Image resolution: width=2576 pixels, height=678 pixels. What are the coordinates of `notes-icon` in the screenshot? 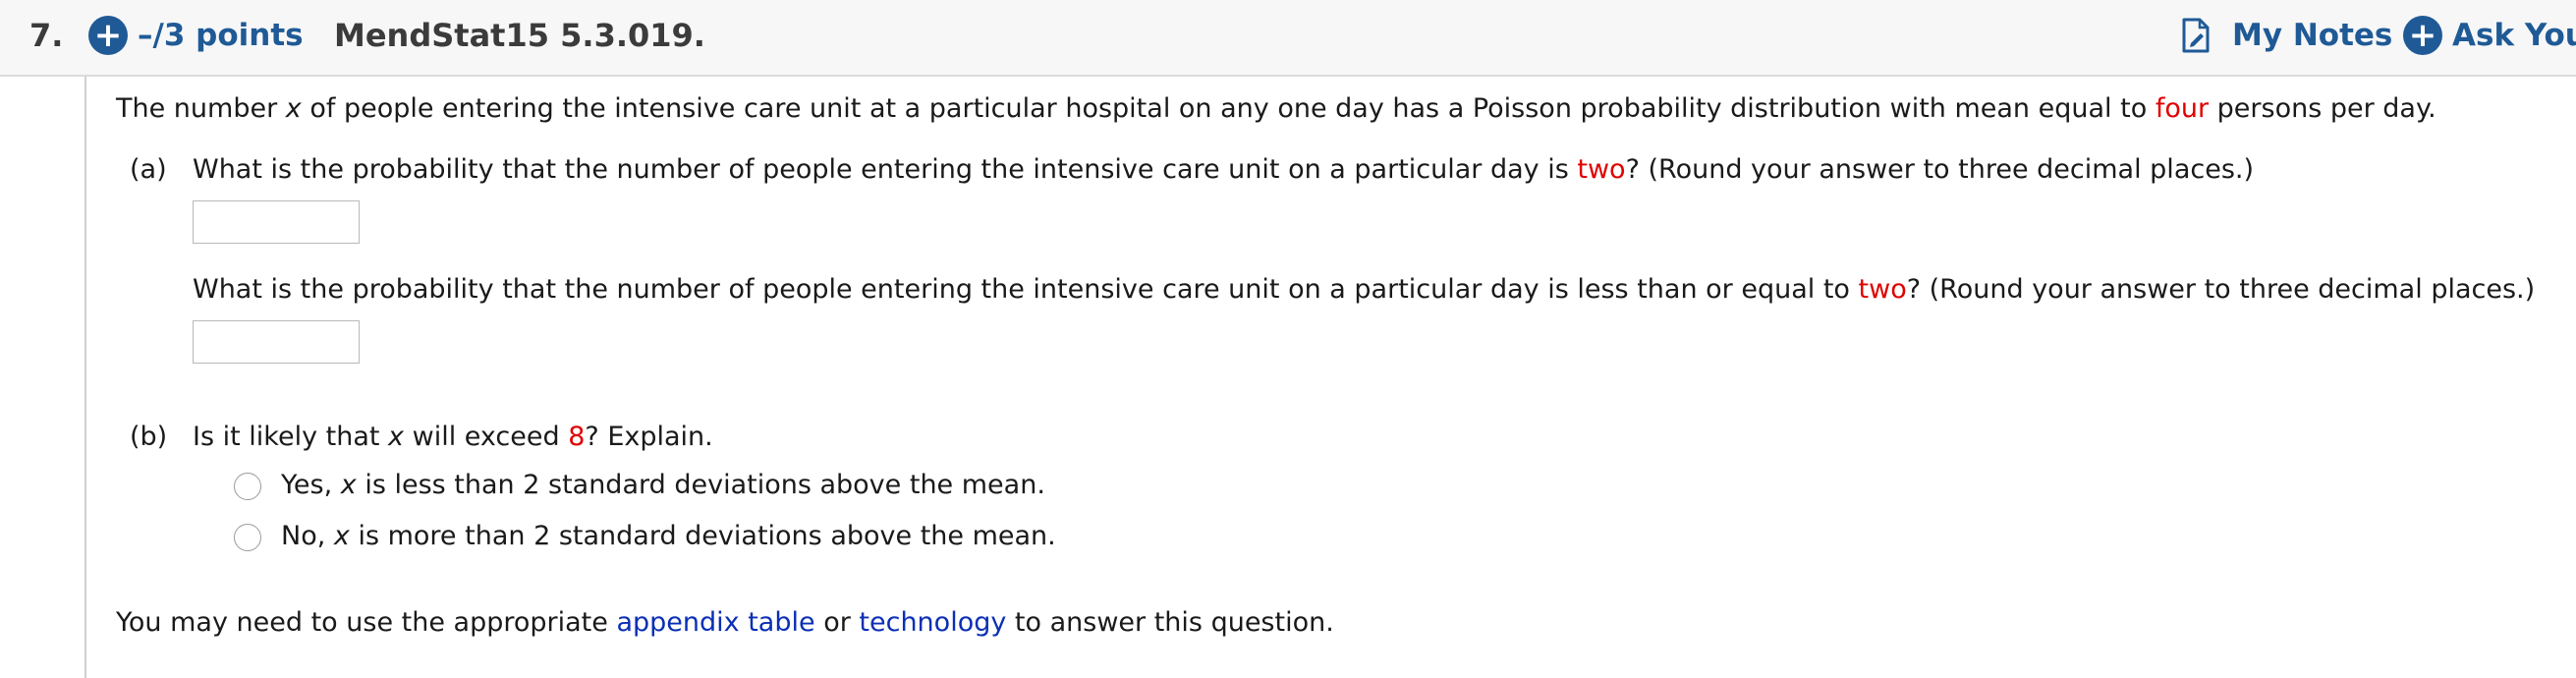 It's located at (2196, 35).